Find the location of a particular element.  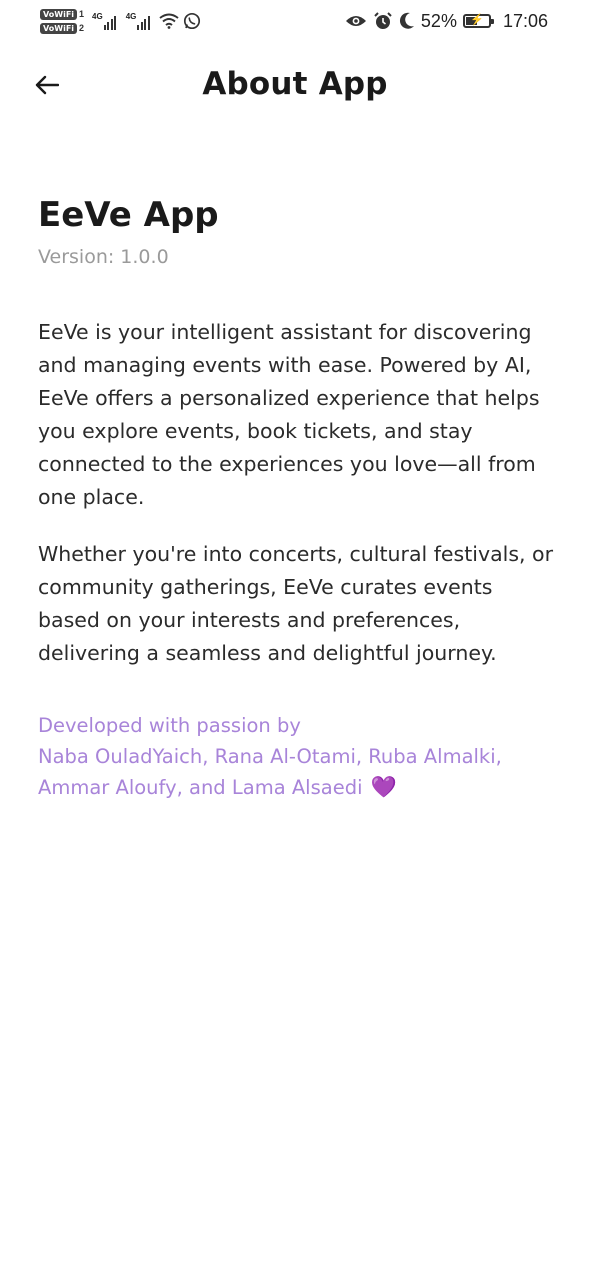

heart-icon: 💜 is located at coordinates (383, 787).